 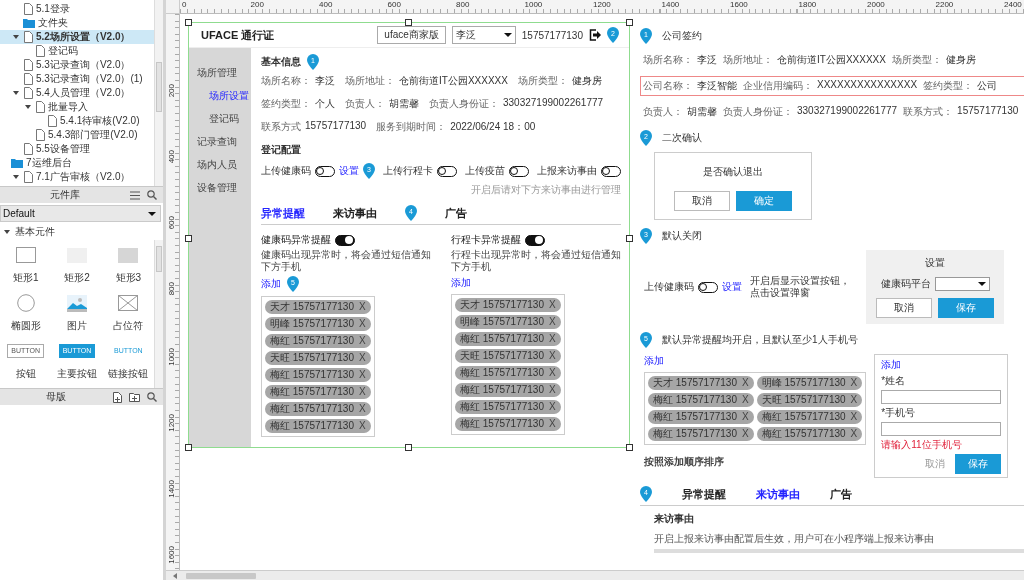 I want to click on add-page-icon, so click(x=117, y=397).